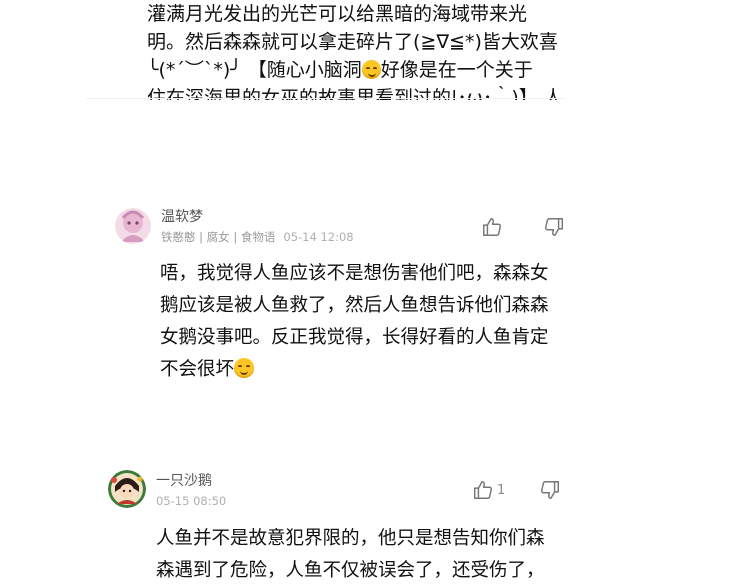  What do you see at coordinates (456, 70) in the screenshot?
I see `previous-comment-line-part: 好像是在一个关于` at bounding box center [456, 70].